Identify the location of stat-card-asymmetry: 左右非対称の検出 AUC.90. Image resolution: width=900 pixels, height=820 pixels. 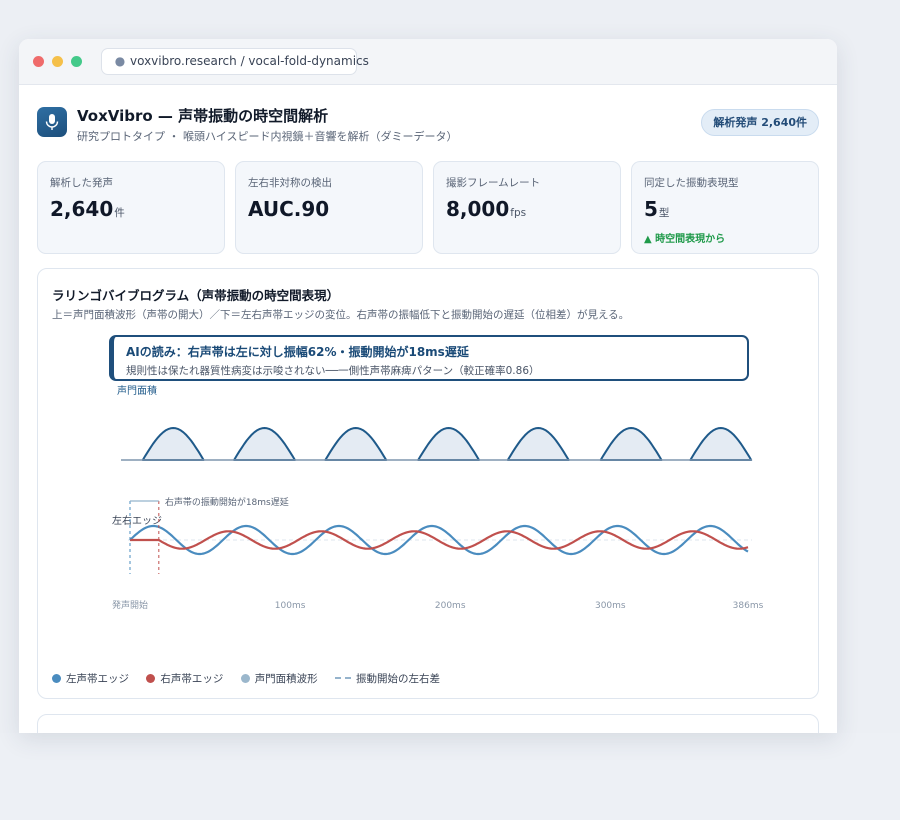
(329, 207).